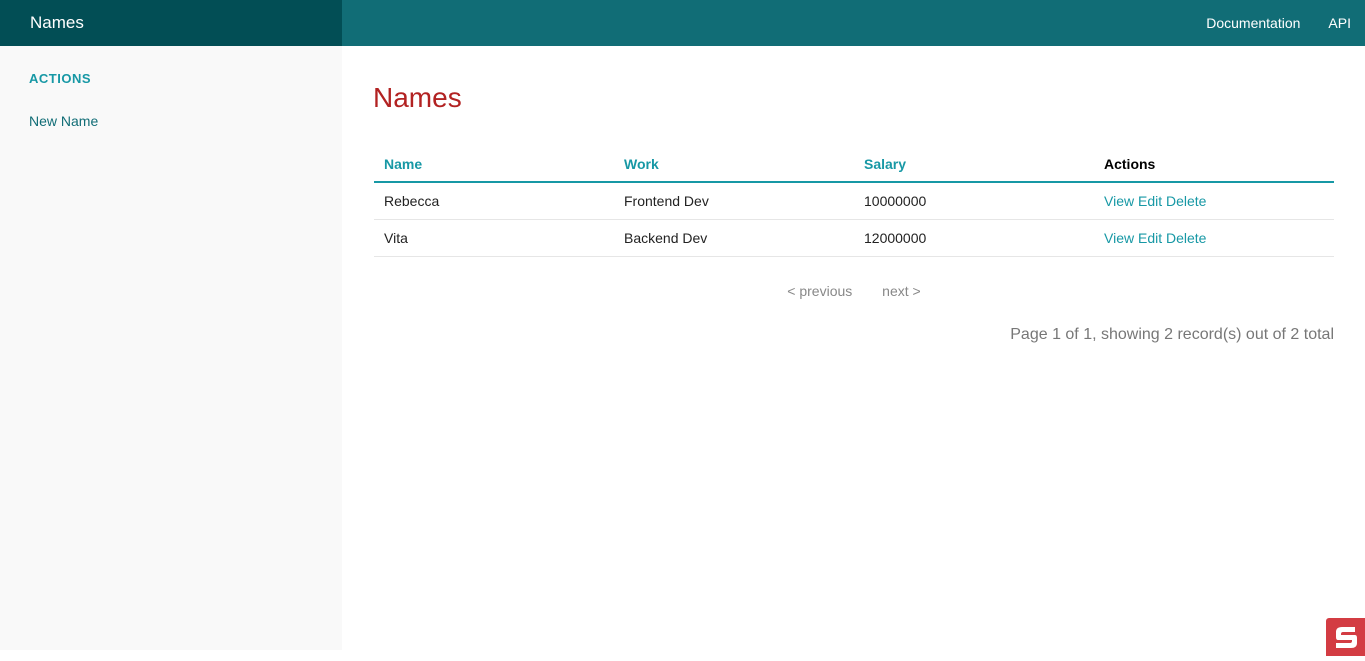 This screenshot has width=1365, height=661. I want to click on debug-kit-logo-icon, so click(1346, 637).